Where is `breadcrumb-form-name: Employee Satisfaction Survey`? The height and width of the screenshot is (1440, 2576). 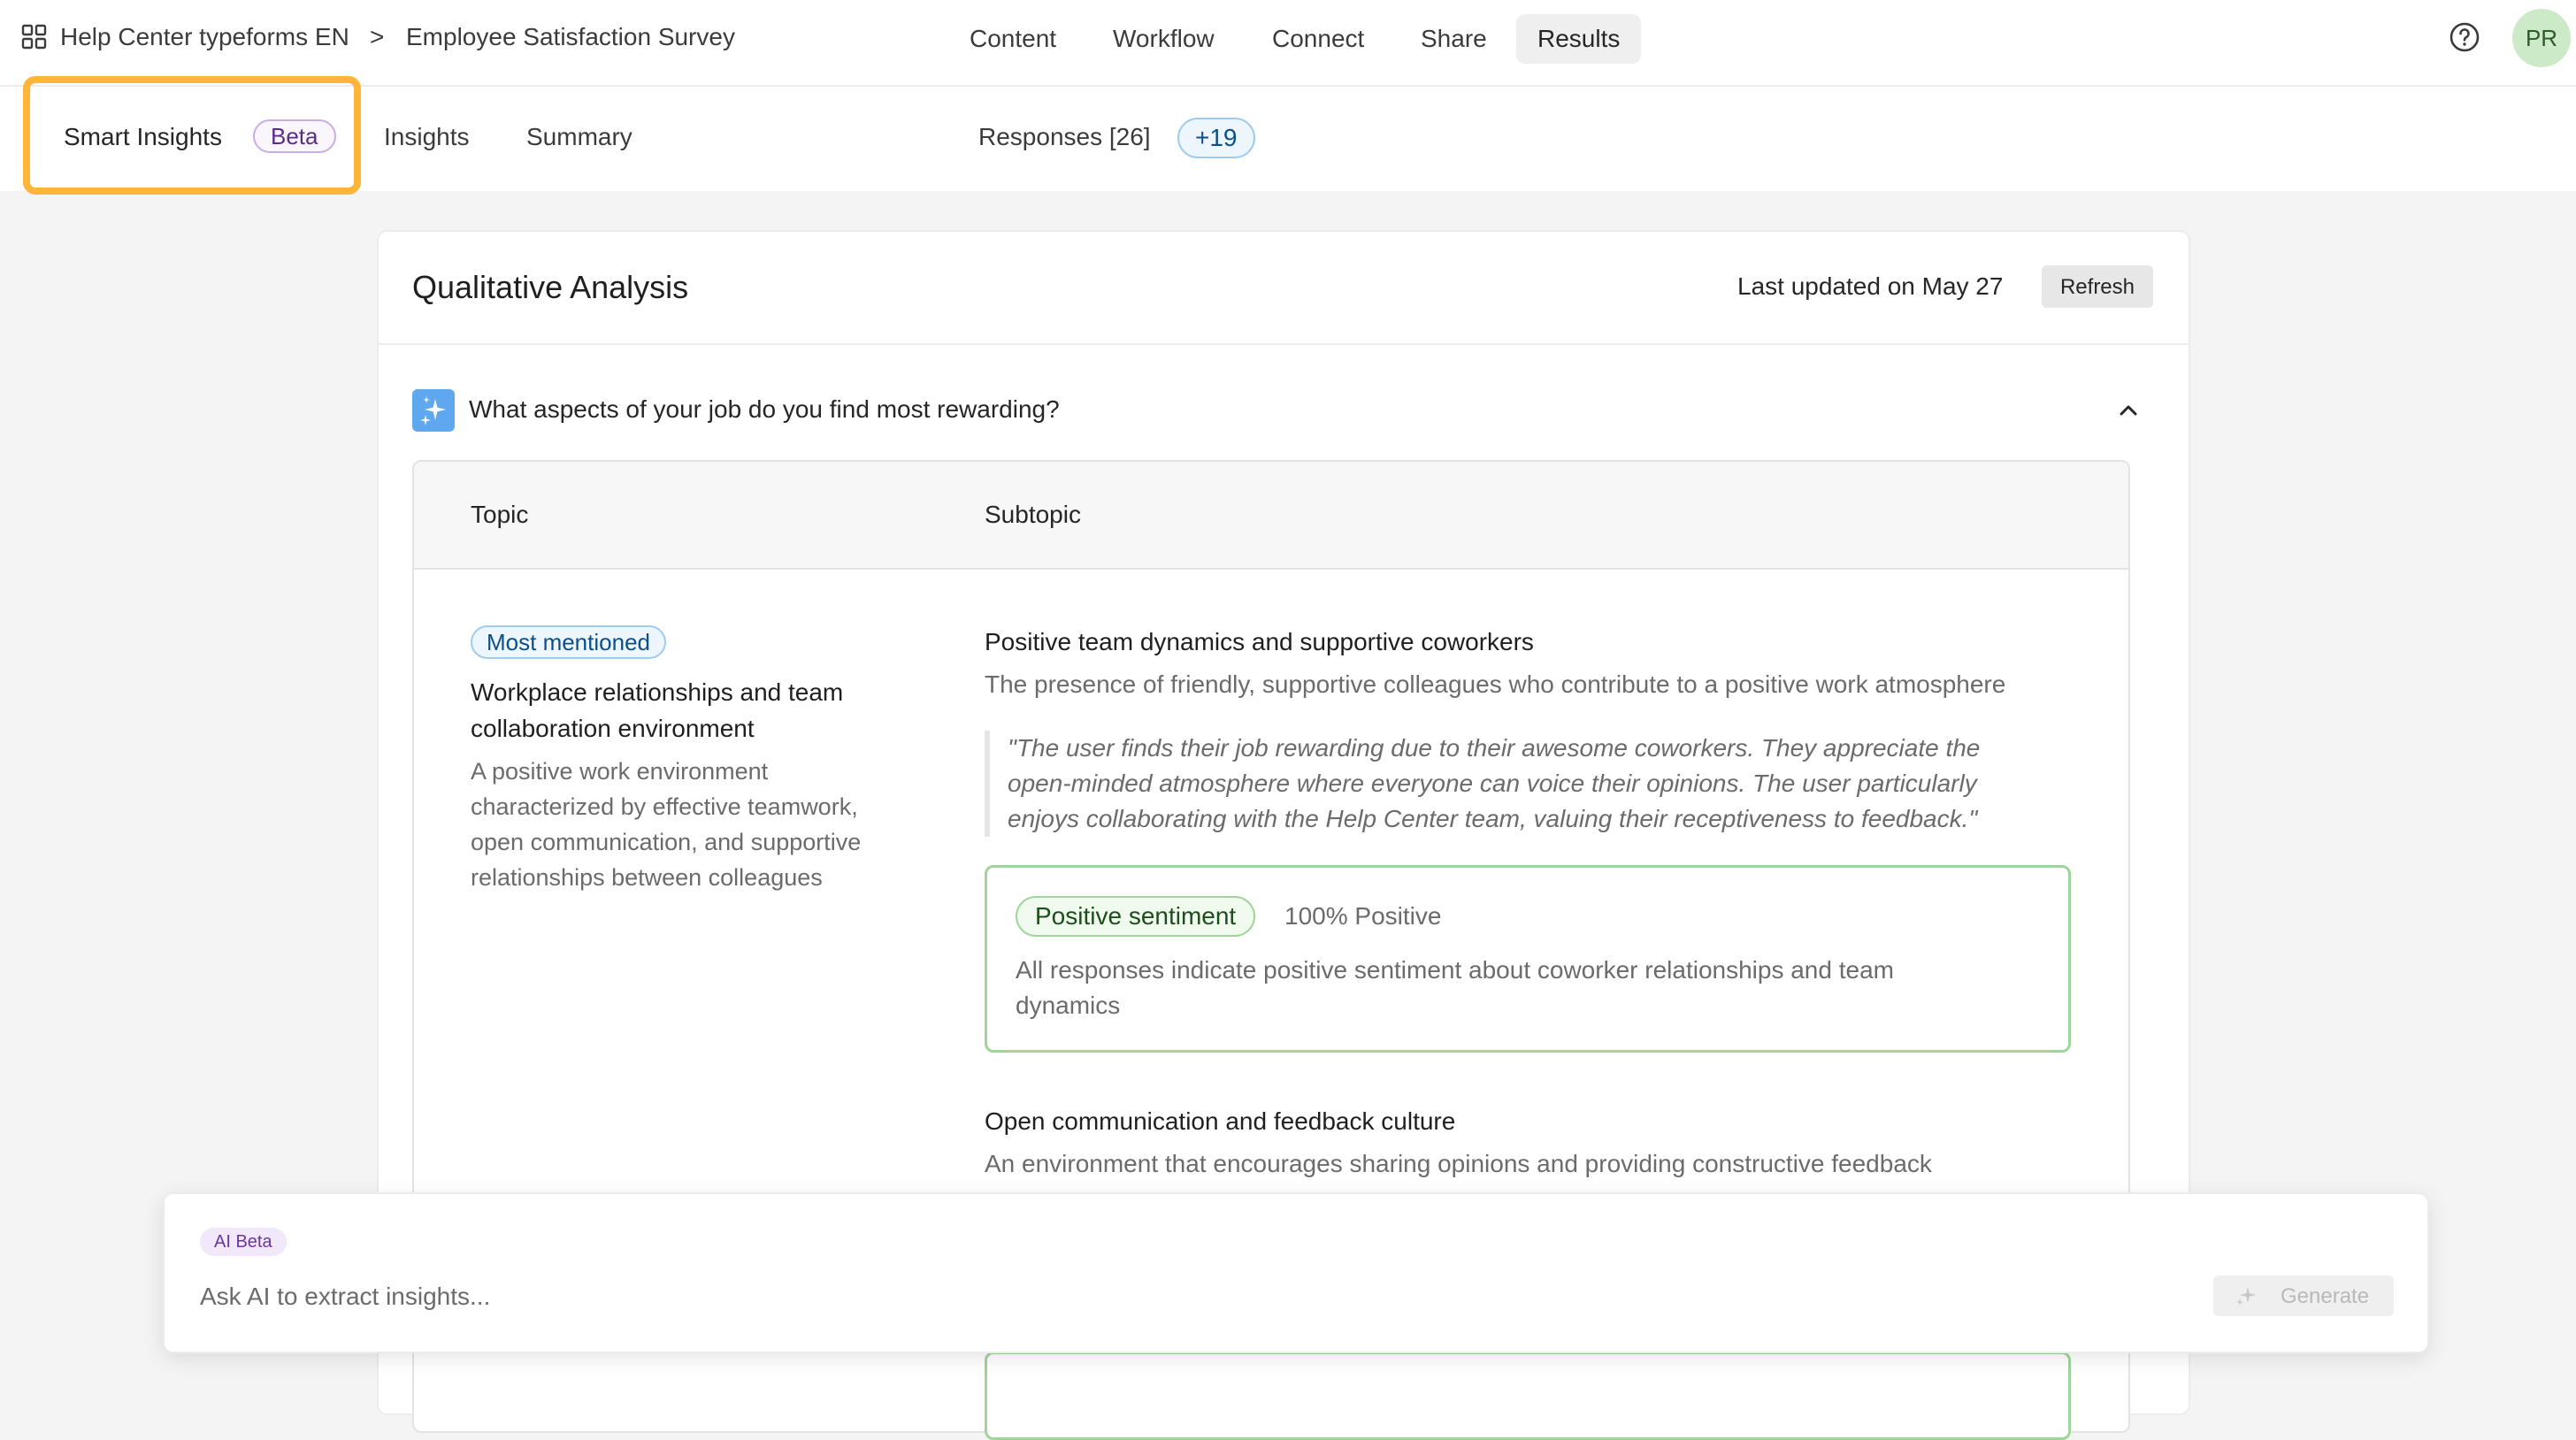
breadcrumb-form-name: Employee Satisfaction Survey is located at coordinates (570, 37).